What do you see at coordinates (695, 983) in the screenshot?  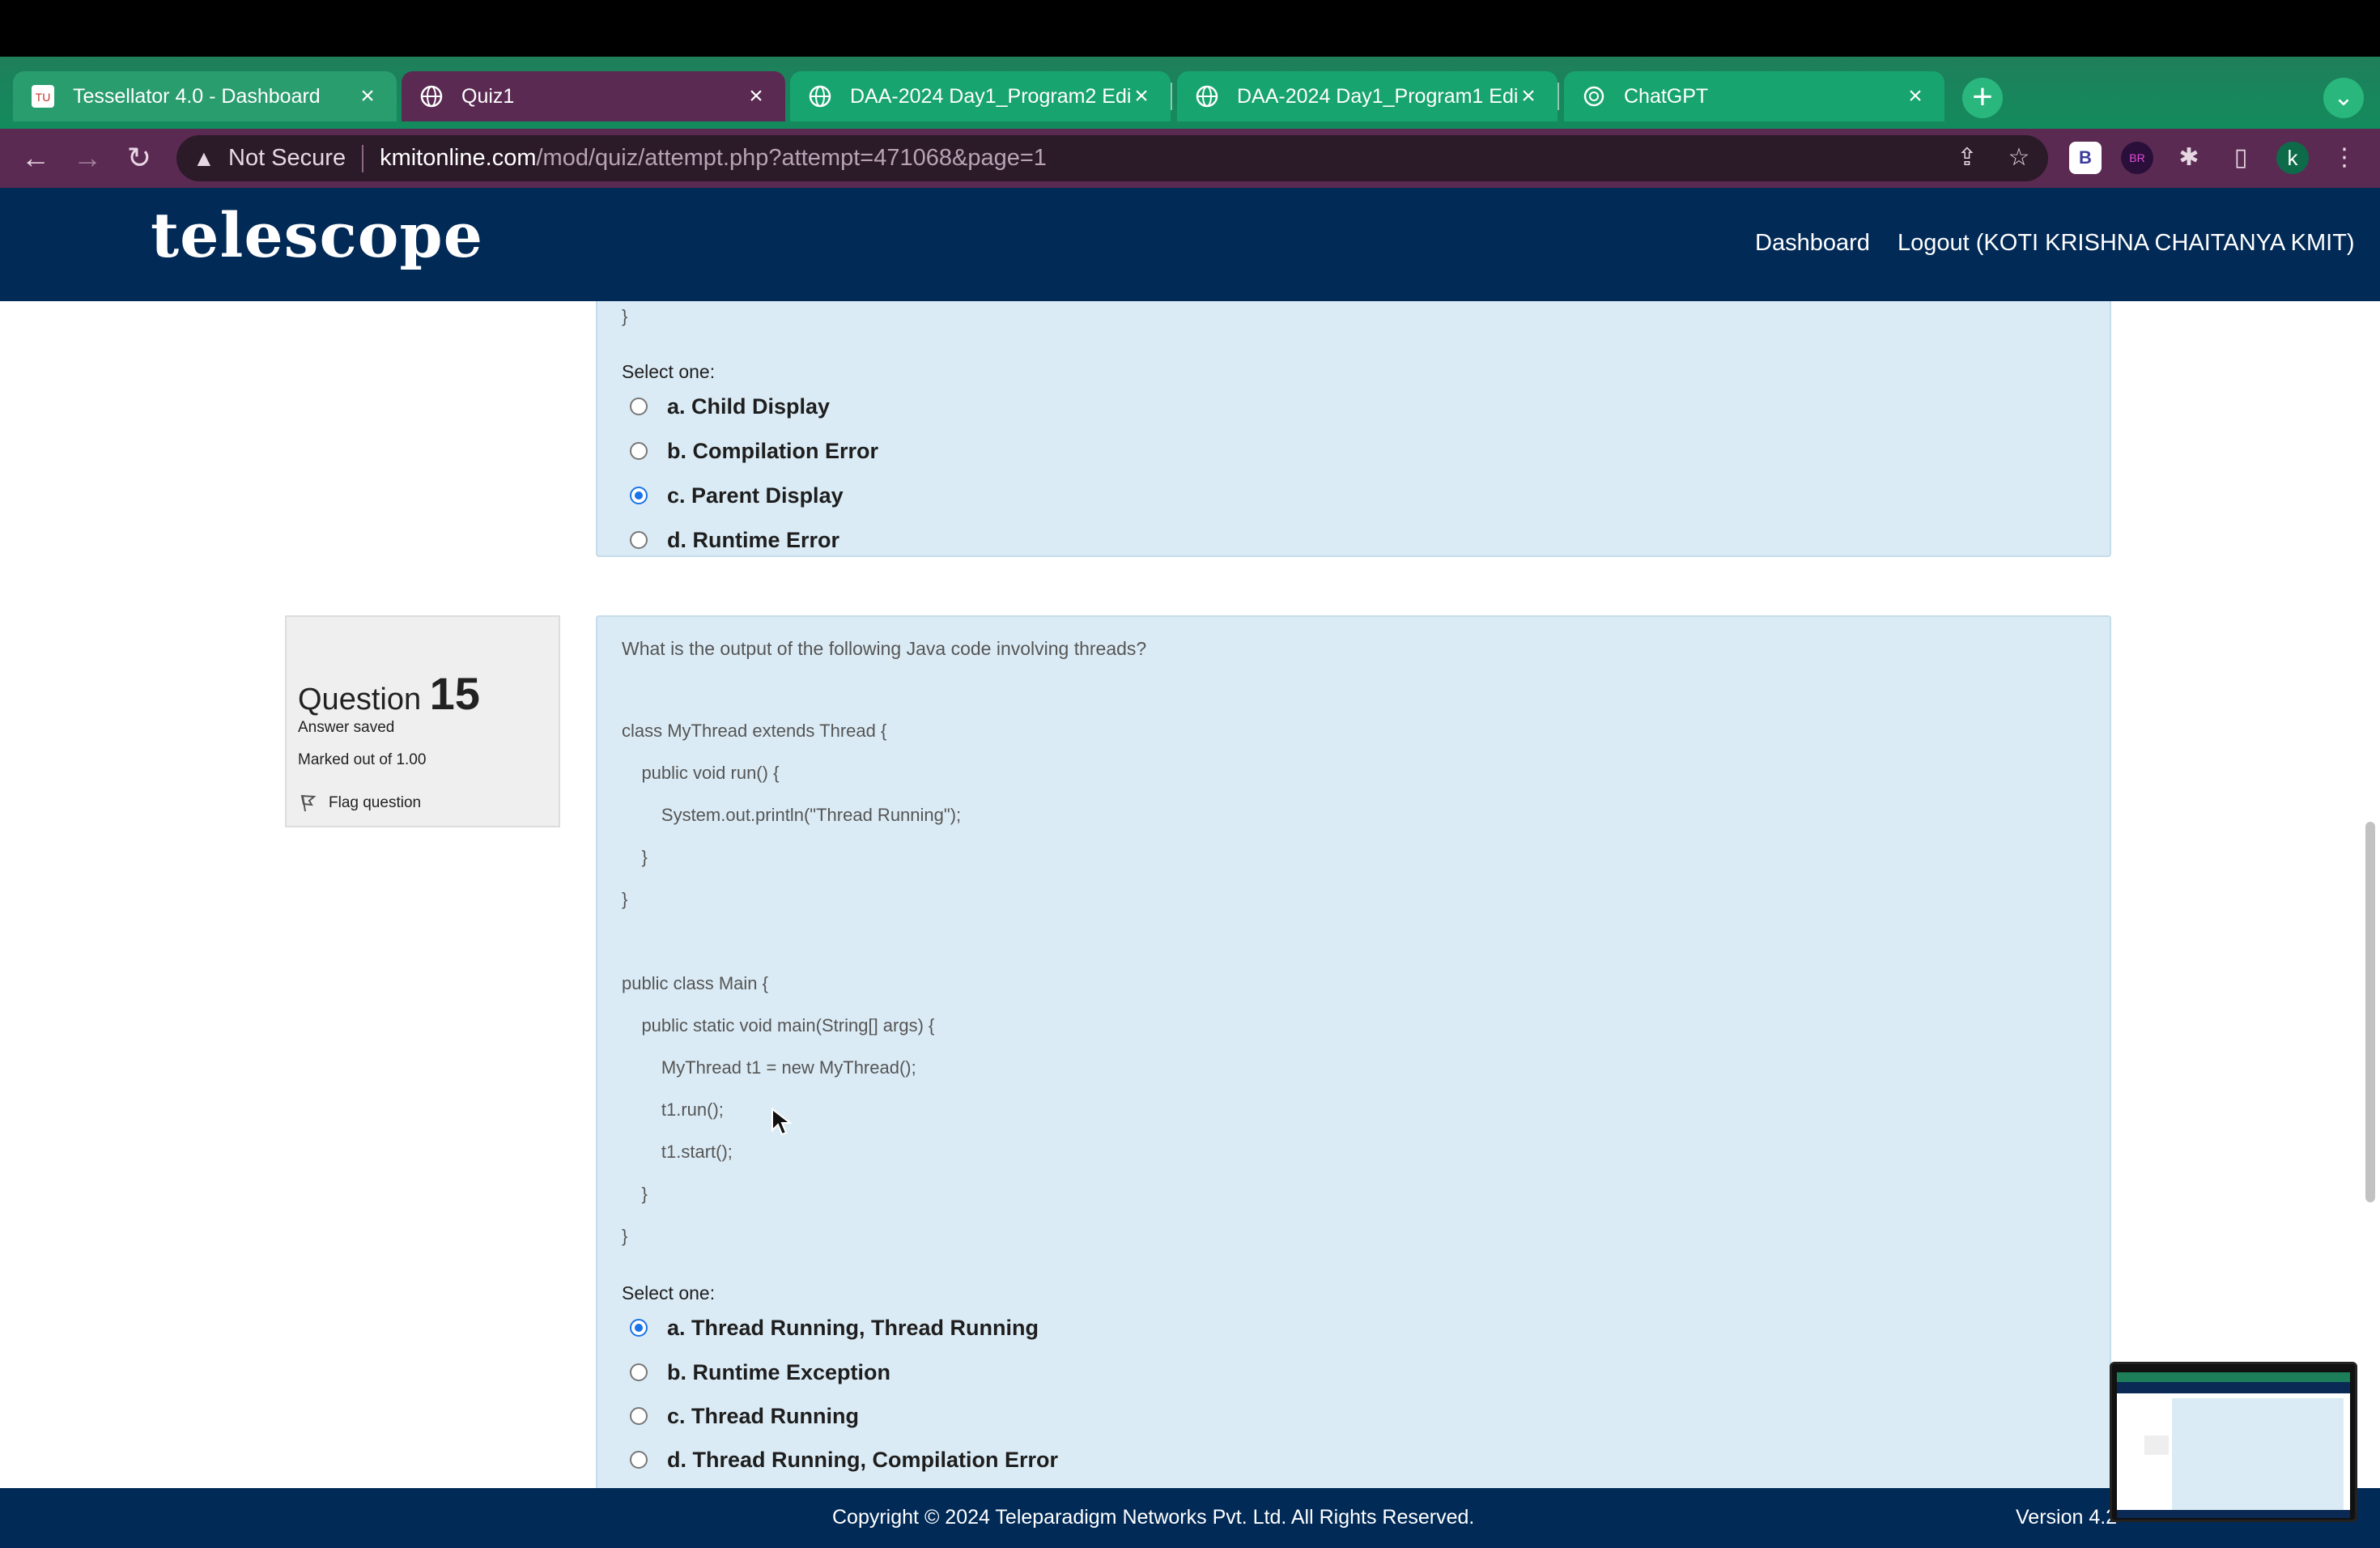 I see `code-line: public class Main {` at bounding box center [695, 983].